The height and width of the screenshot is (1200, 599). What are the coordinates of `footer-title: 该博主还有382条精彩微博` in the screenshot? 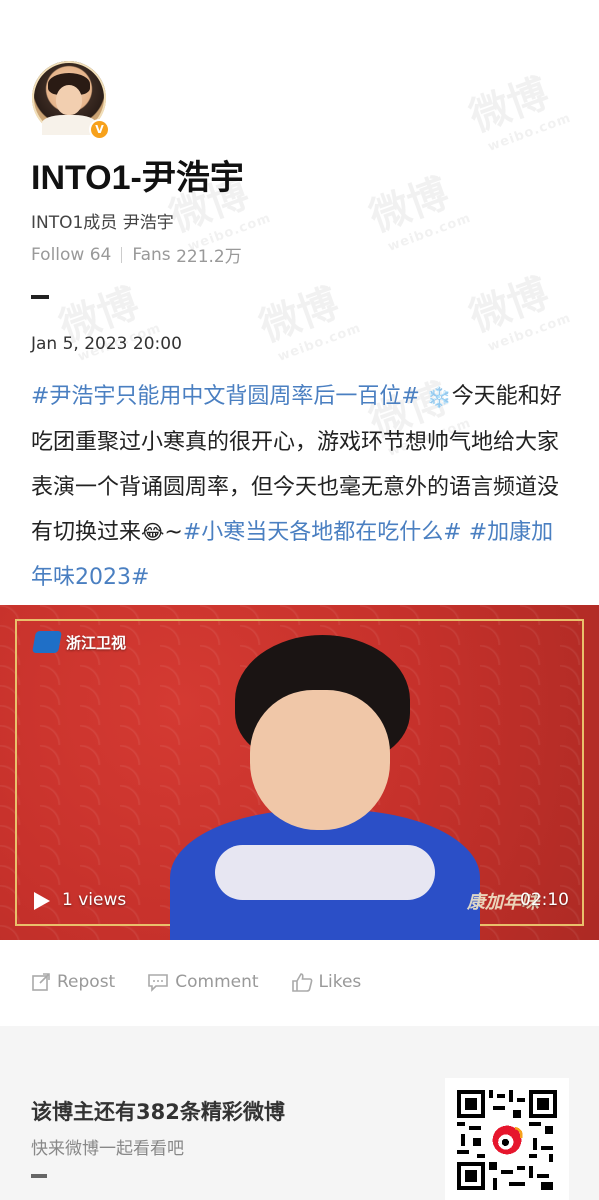 It's located at (158, 1112).